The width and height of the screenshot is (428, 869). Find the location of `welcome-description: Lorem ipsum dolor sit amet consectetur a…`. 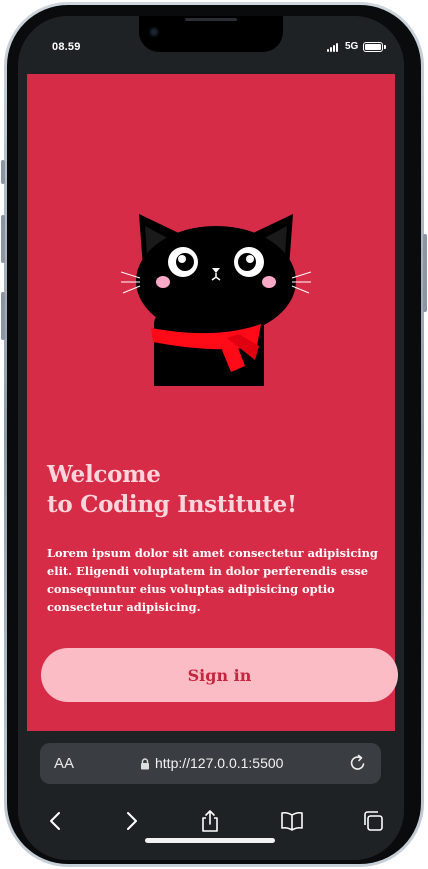

welcome-description: Lorem ipsum dolor sit amet consectetur a… is located at coordinates (212, 580).